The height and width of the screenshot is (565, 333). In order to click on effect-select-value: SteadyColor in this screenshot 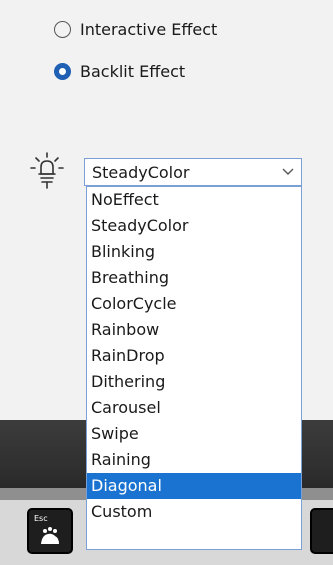, I will do `click(141, 172)`.